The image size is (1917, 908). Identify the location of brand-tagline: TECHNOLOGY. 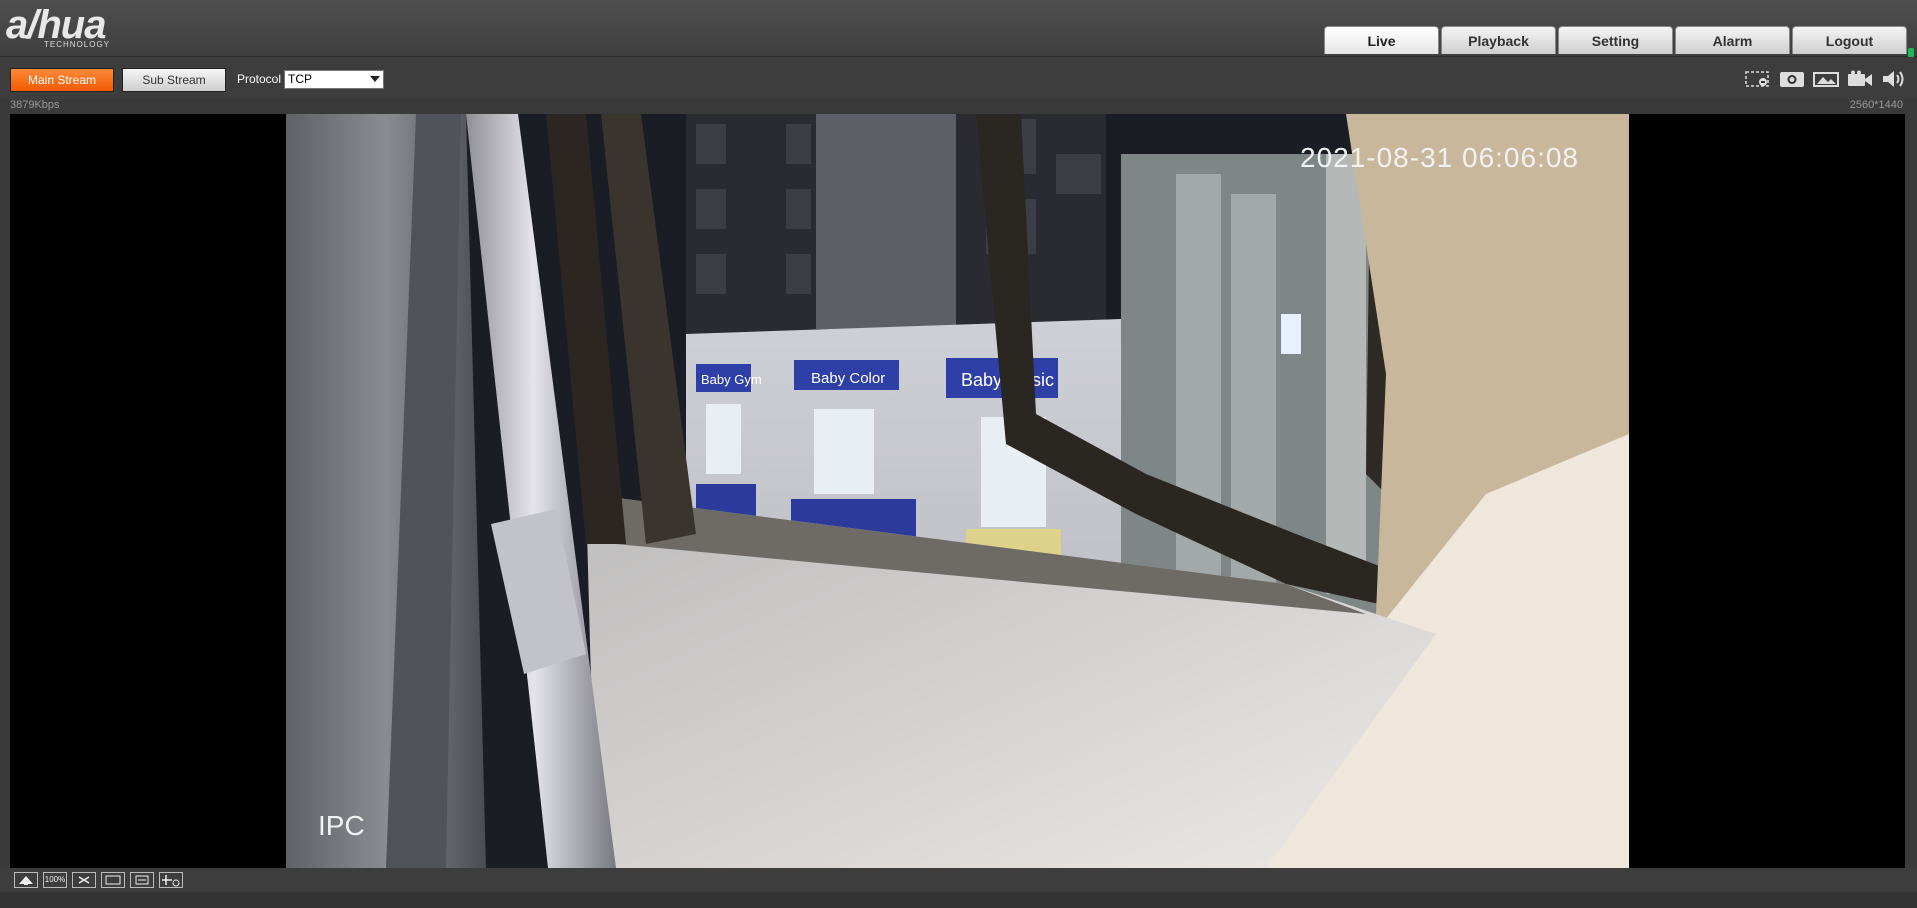
(77, 44).